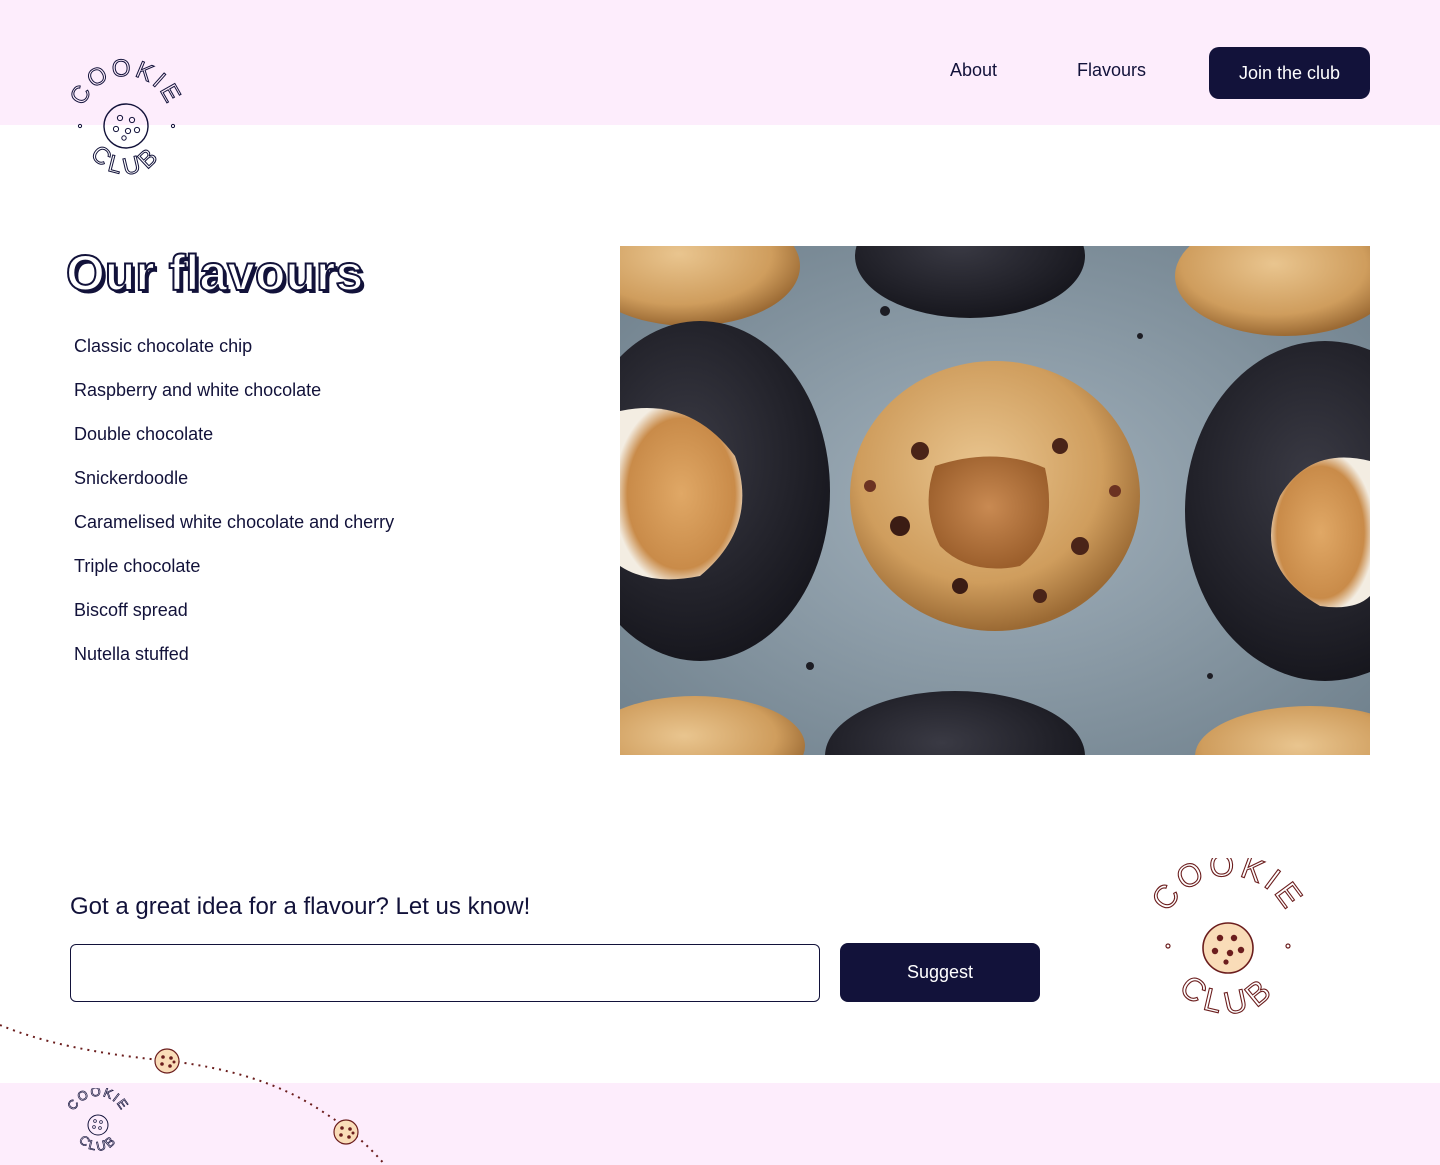 The width and height of the screenshot is (1440, 1165). I want to click on flavour-item: Nutella stuffed, so click(131, 654).